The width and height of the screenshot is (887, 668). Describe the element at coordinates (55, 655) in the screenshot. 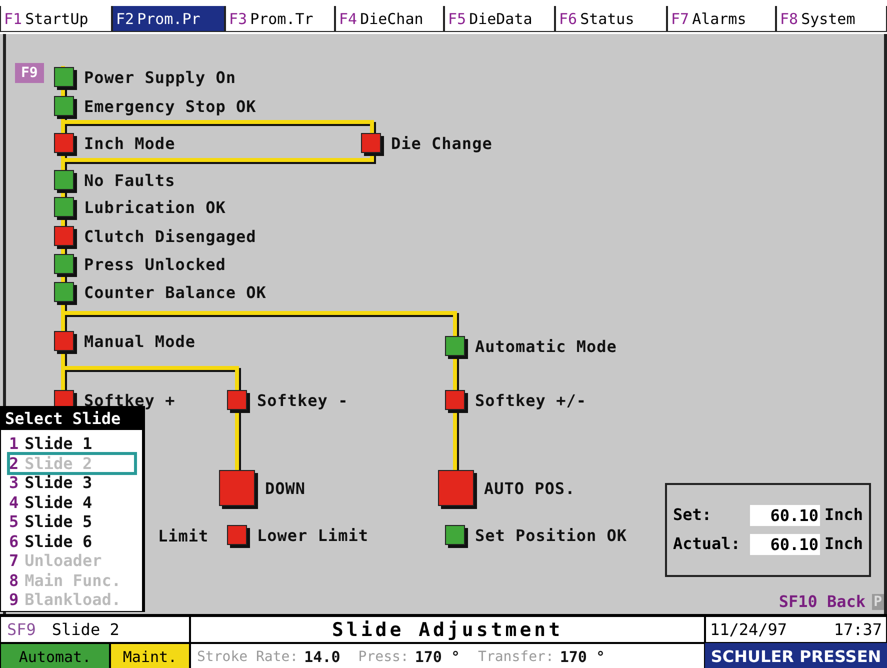

I see `mode-indicator: Automat.` at that location.